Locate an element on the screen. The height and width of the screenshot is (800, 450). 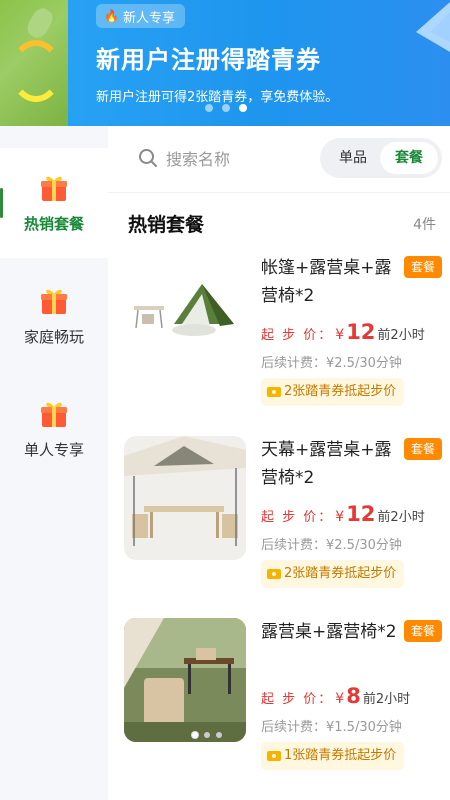
type-segmented-control: 单品 套餐 is located at coordinates (381, 158).